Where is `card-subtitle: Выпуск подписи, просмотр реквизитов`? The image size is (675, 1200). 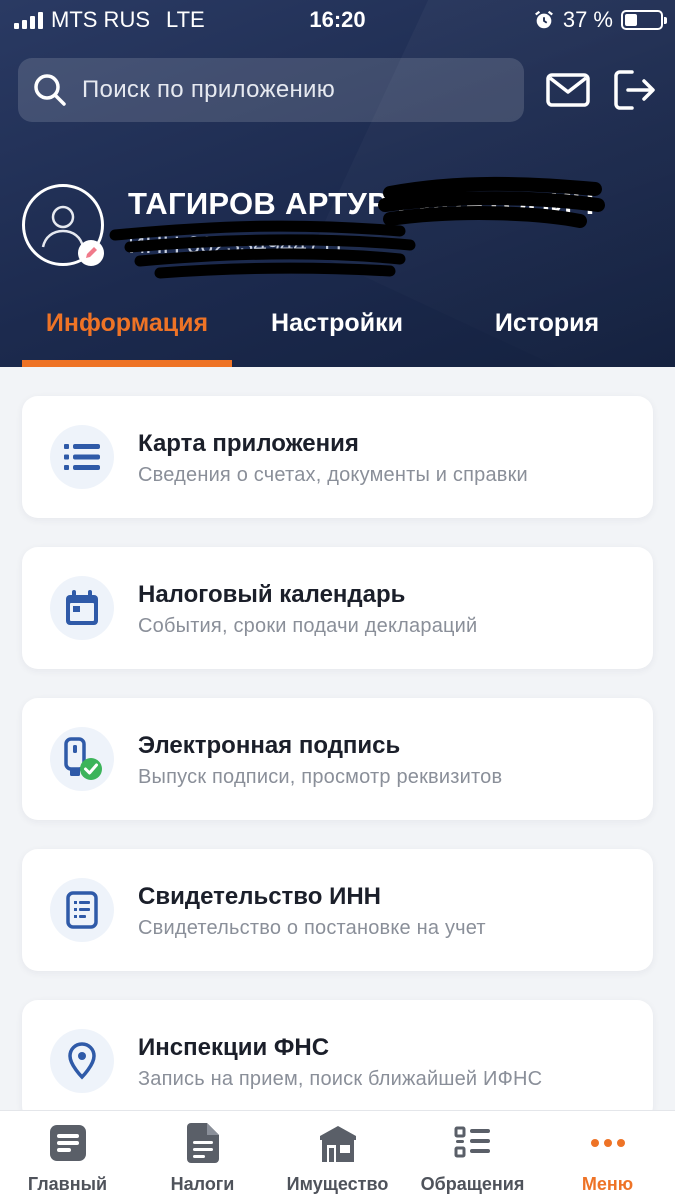 card-subtitle: Выпуск подписи, просмотр реквизитов is located at coordinates (320, 777).